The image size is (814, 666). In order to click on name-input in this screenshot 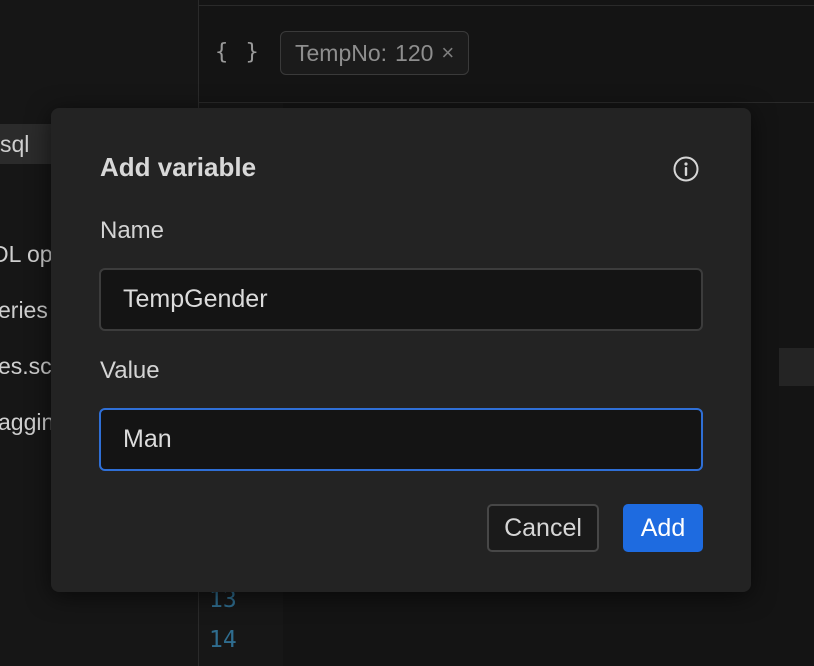, I will do `click(401, 299)`.